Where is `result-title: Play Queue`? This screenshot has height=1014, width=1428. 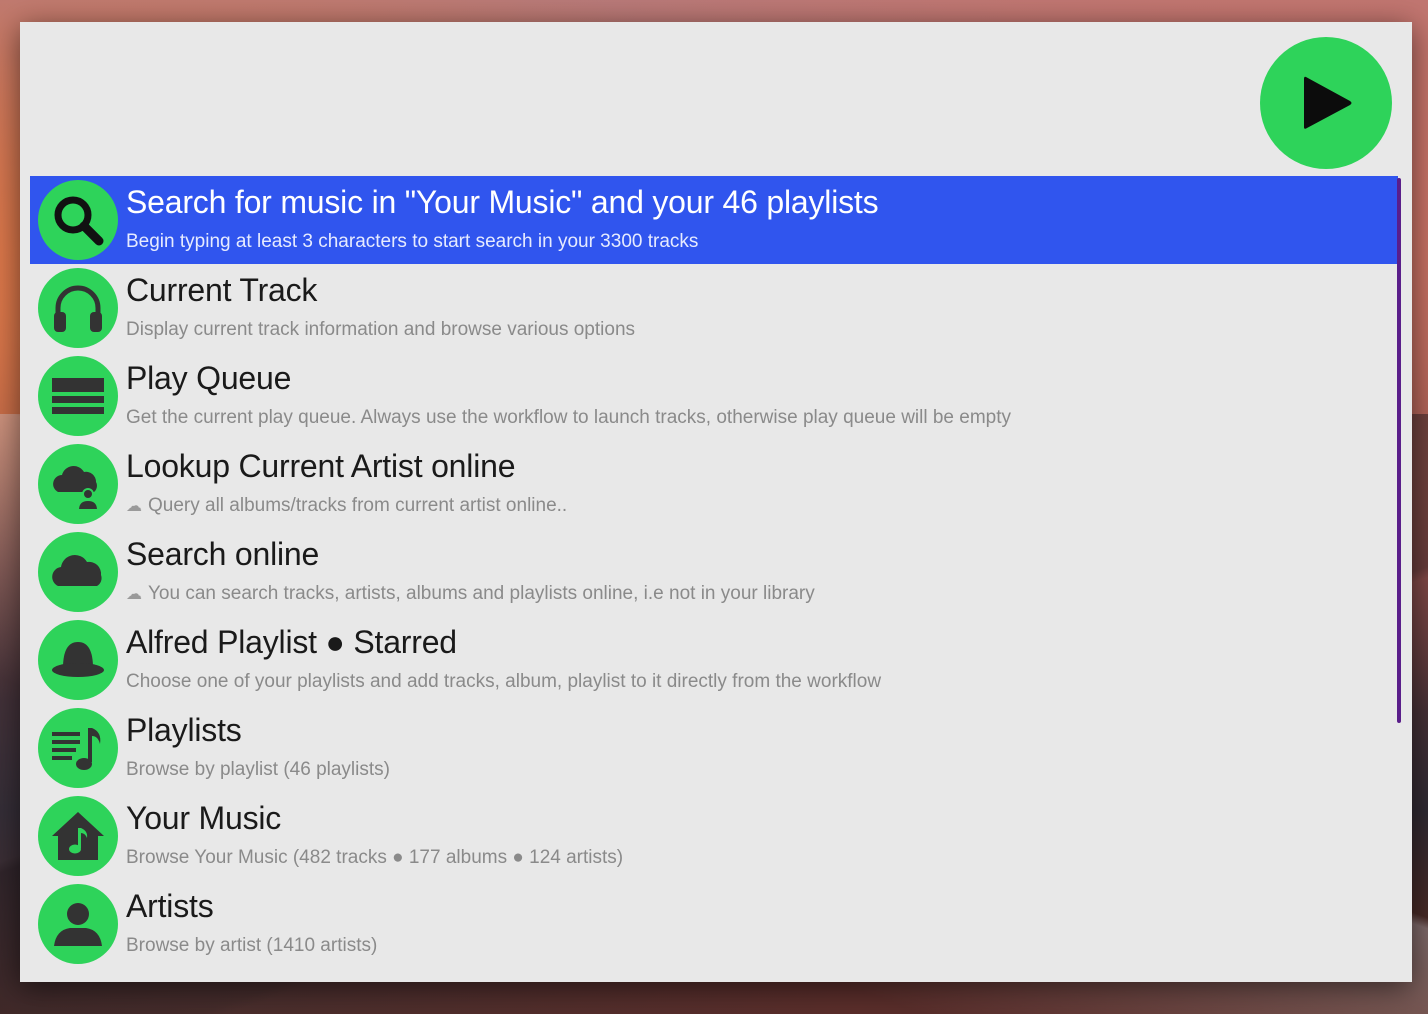
result-title: Play Queue is located at coordinates (209, 378).